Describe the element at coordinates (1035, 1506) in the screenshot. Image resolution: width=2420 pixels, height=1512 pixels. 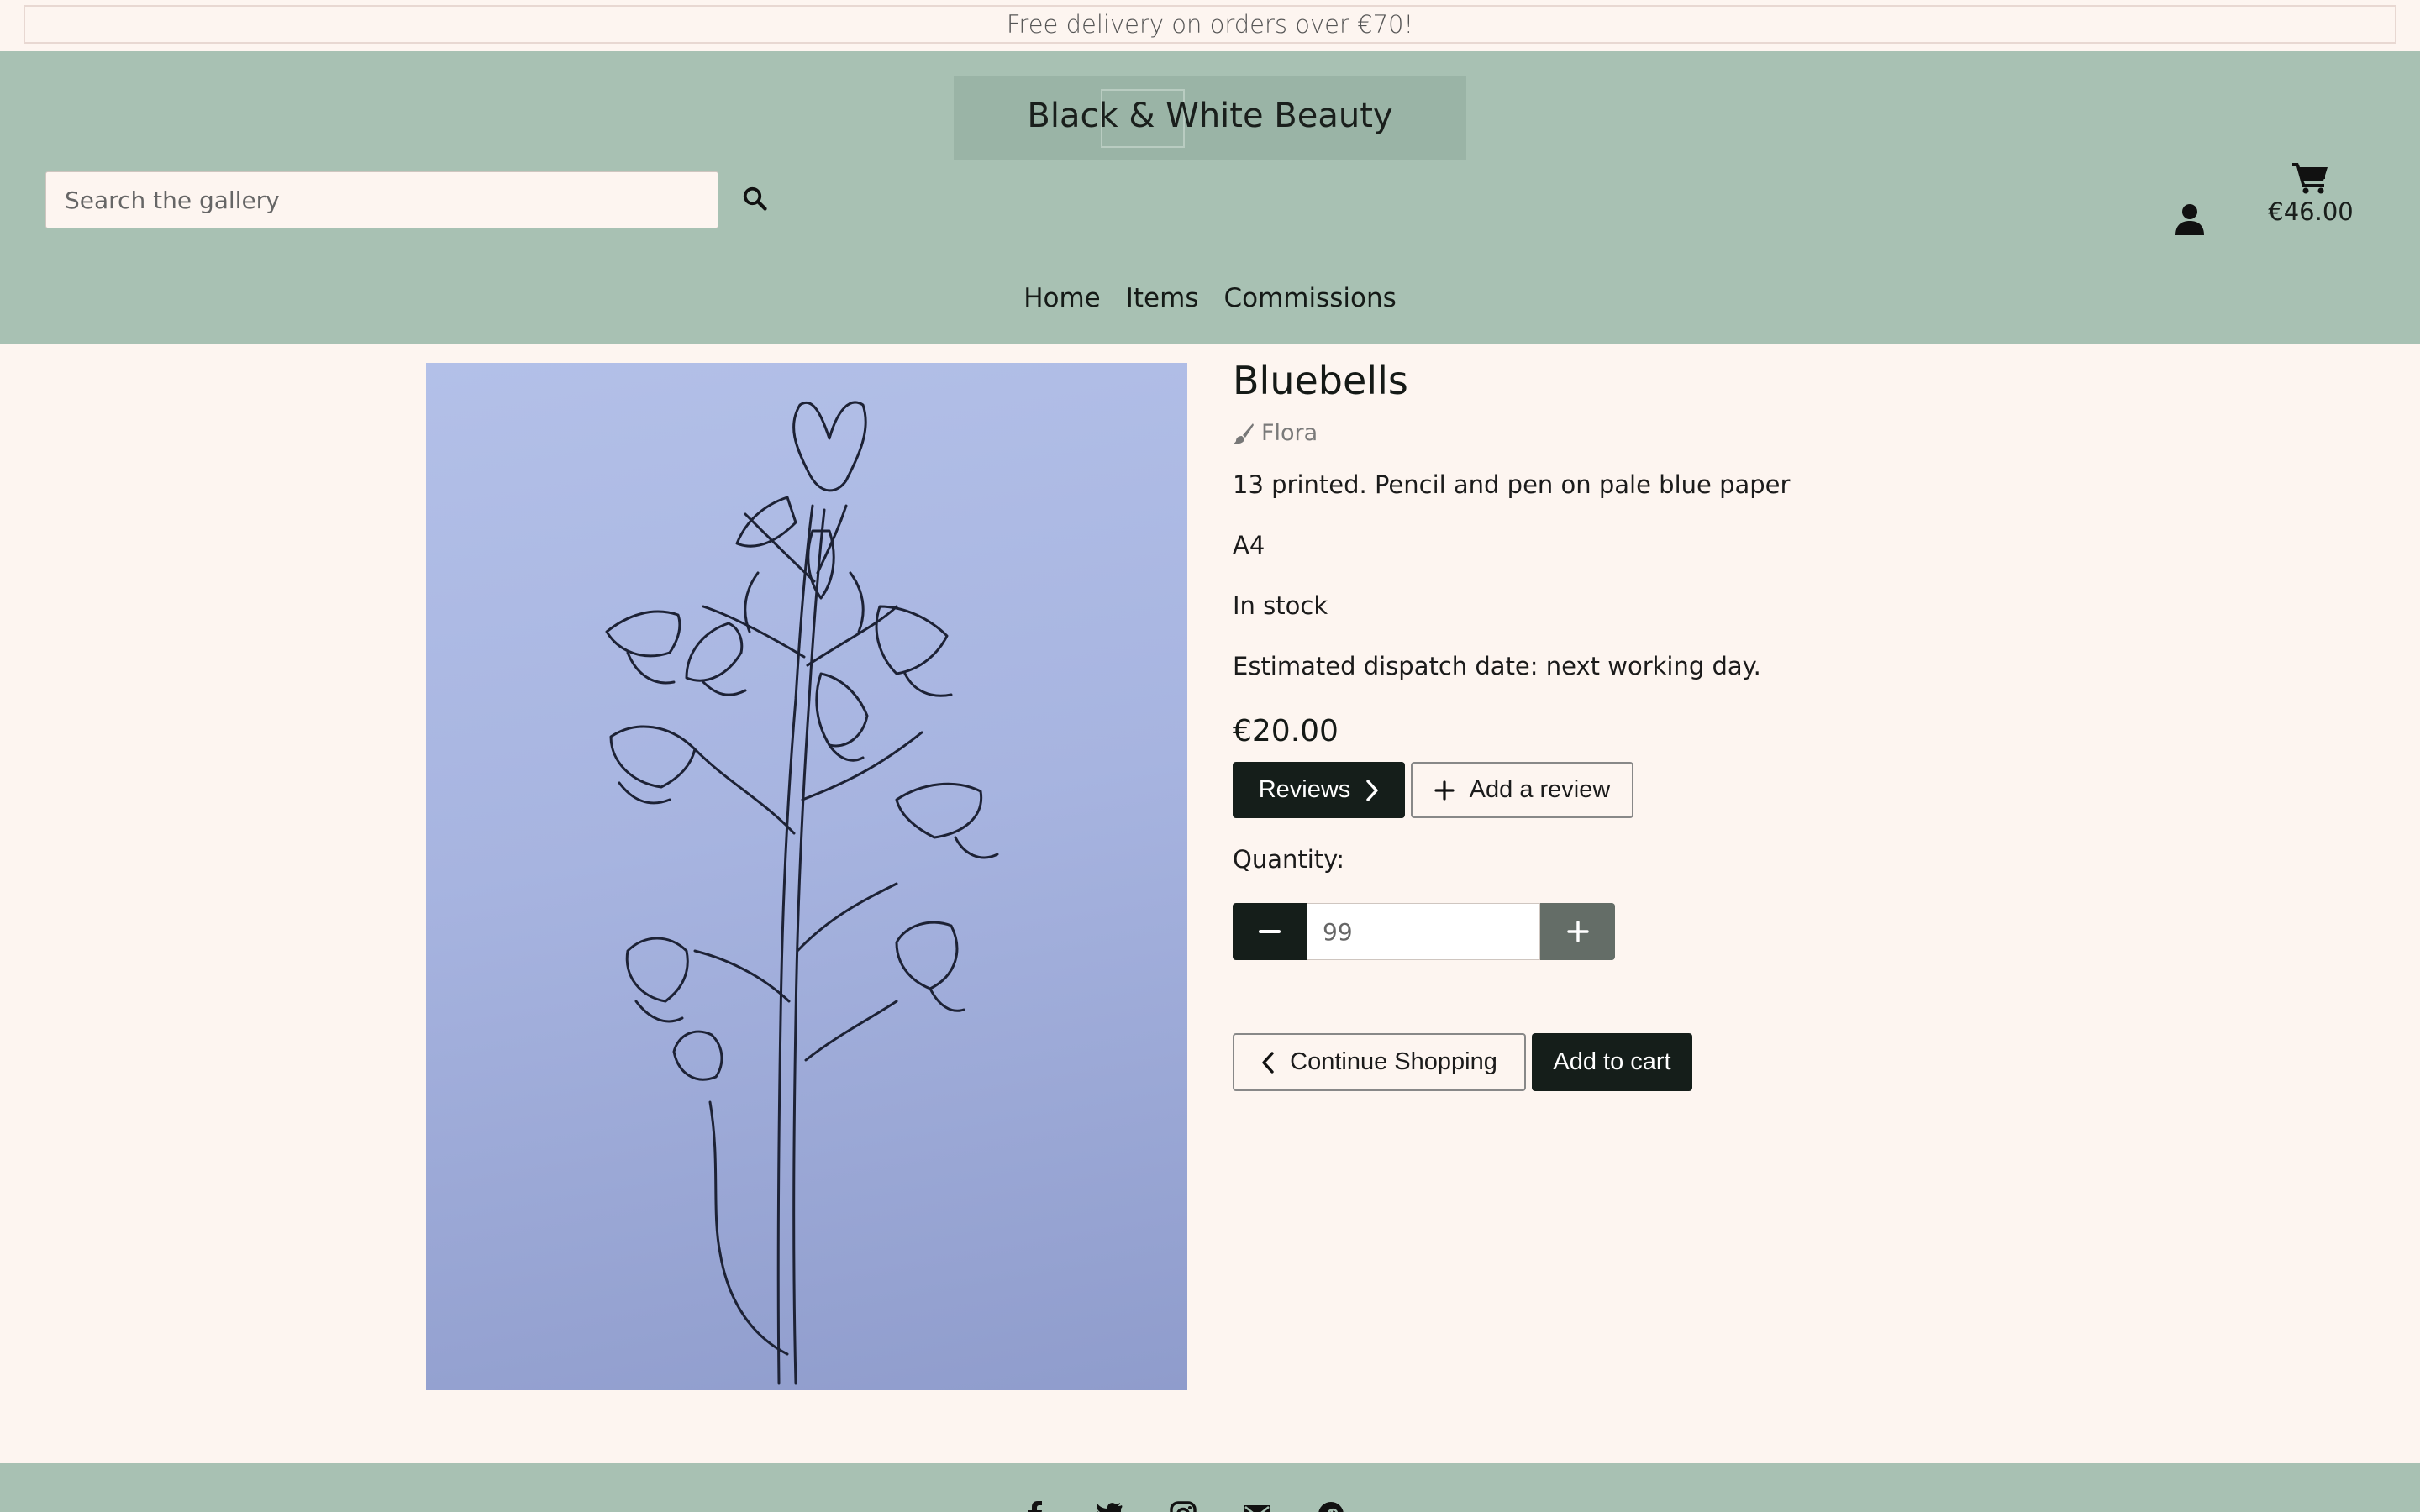
I see `facebook-icon` at that location.